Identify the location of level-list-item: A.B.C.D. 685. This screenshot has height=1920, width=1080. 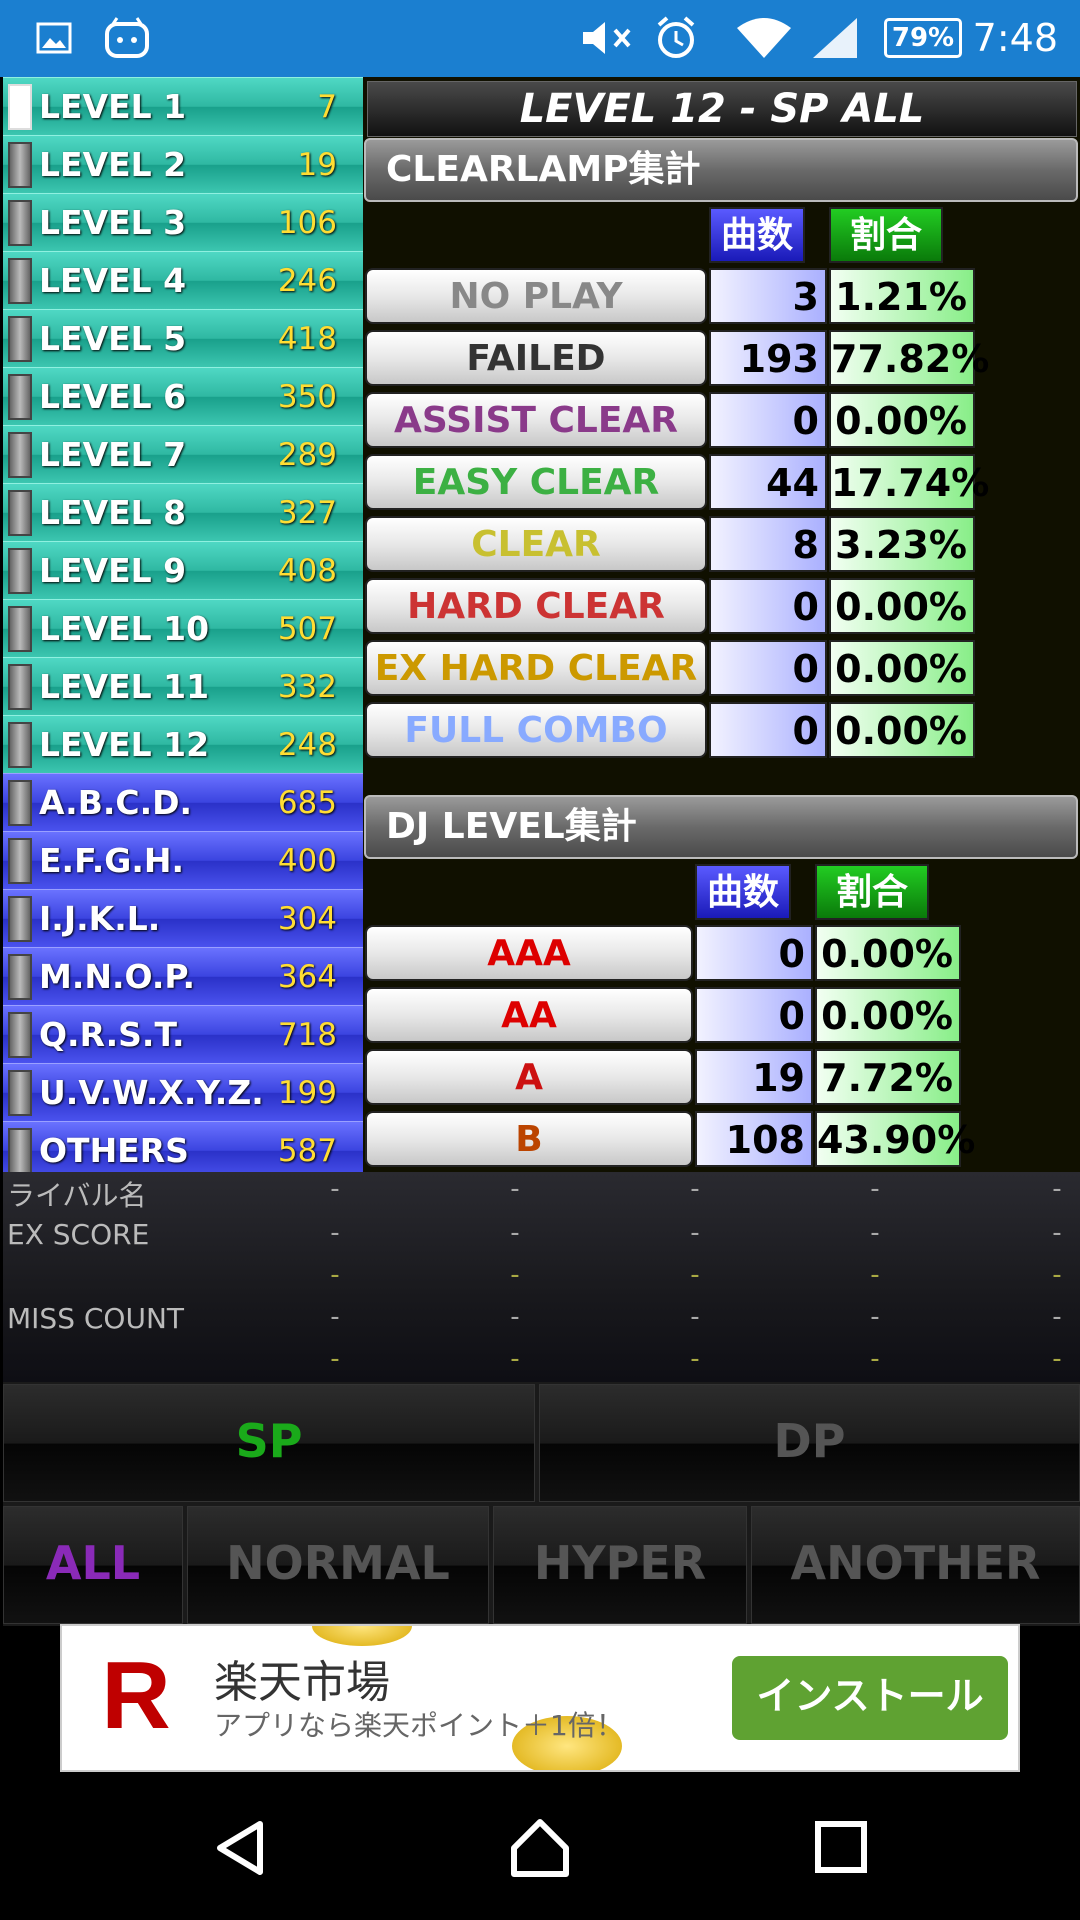
(183, 802).